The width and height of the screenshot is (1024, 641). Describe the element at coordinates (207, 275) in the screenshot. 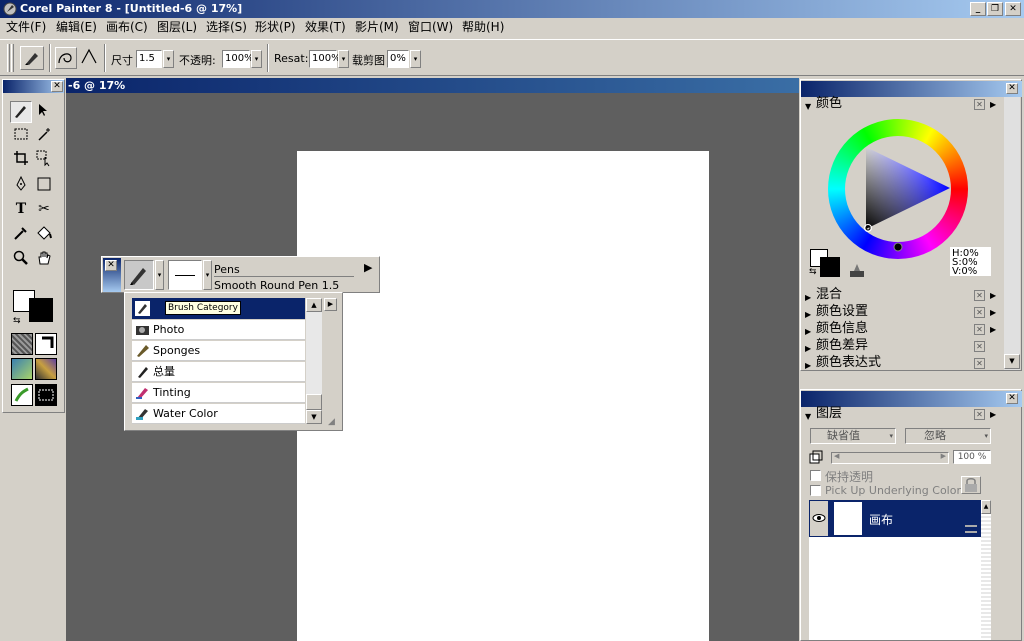

I see `brush-variant-dropdown-arrow: ▾` at that location.